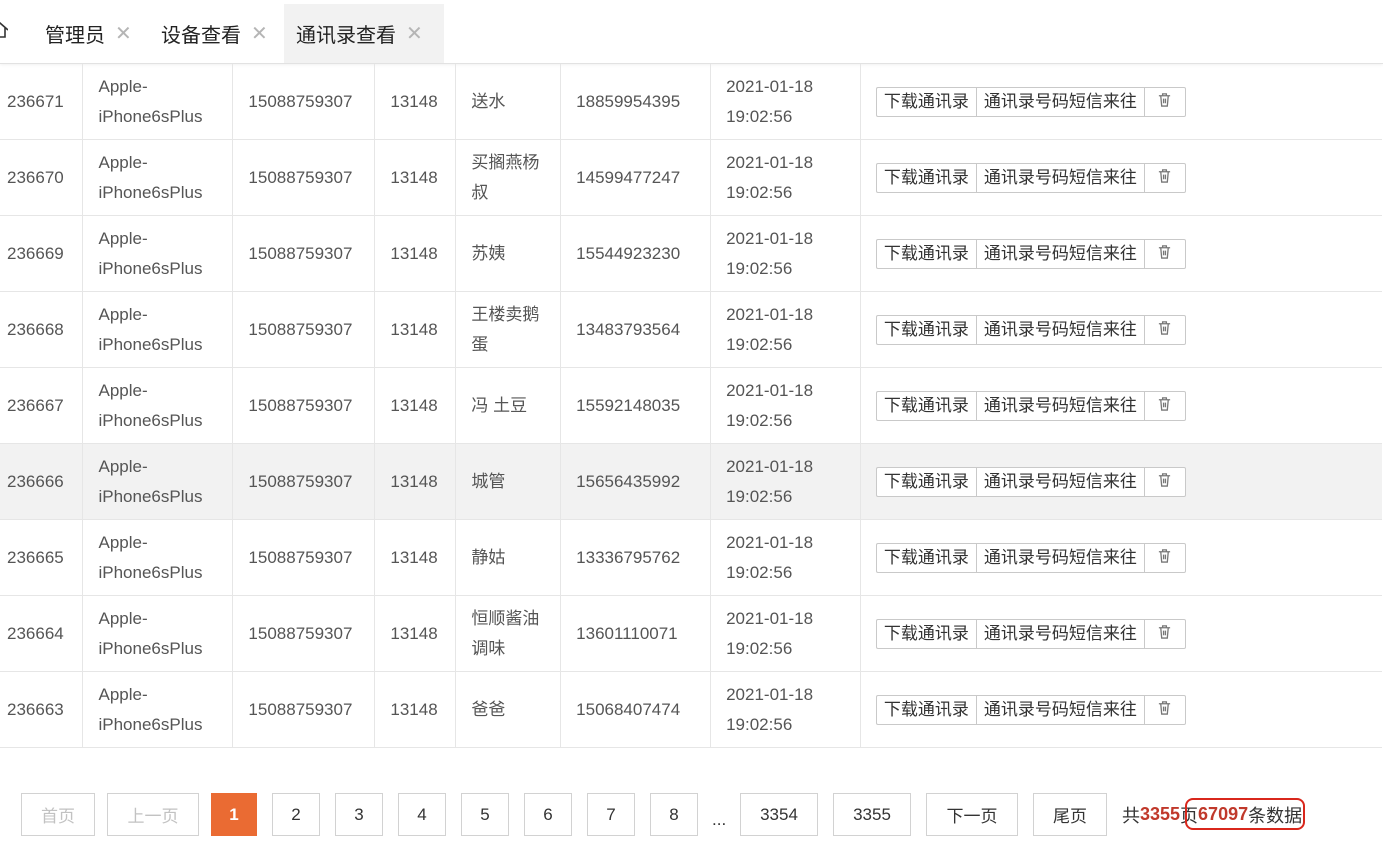 Image resolution: width=1383 pixels, height=867 pixels. I want to click on total-pages: 3355, so click(1160, 814).